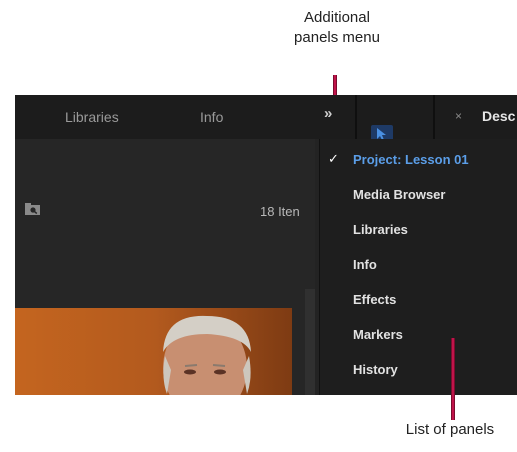 The width and height of the screenshot is (517, 452). What do you see at coordinates (375, 369) in the screenshot?
I see `menu-item-label: History` at bounding box center [375, 369].